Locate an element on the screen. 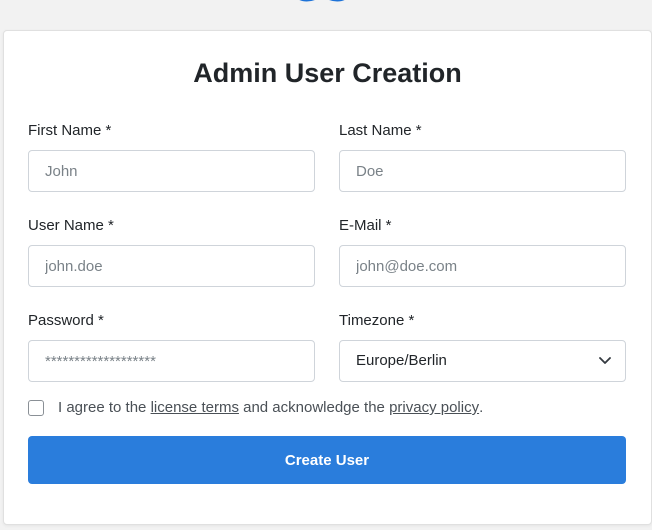 This screenshot has width=652, height=530. agree-suffix: . is located at coordinates (481, 407).